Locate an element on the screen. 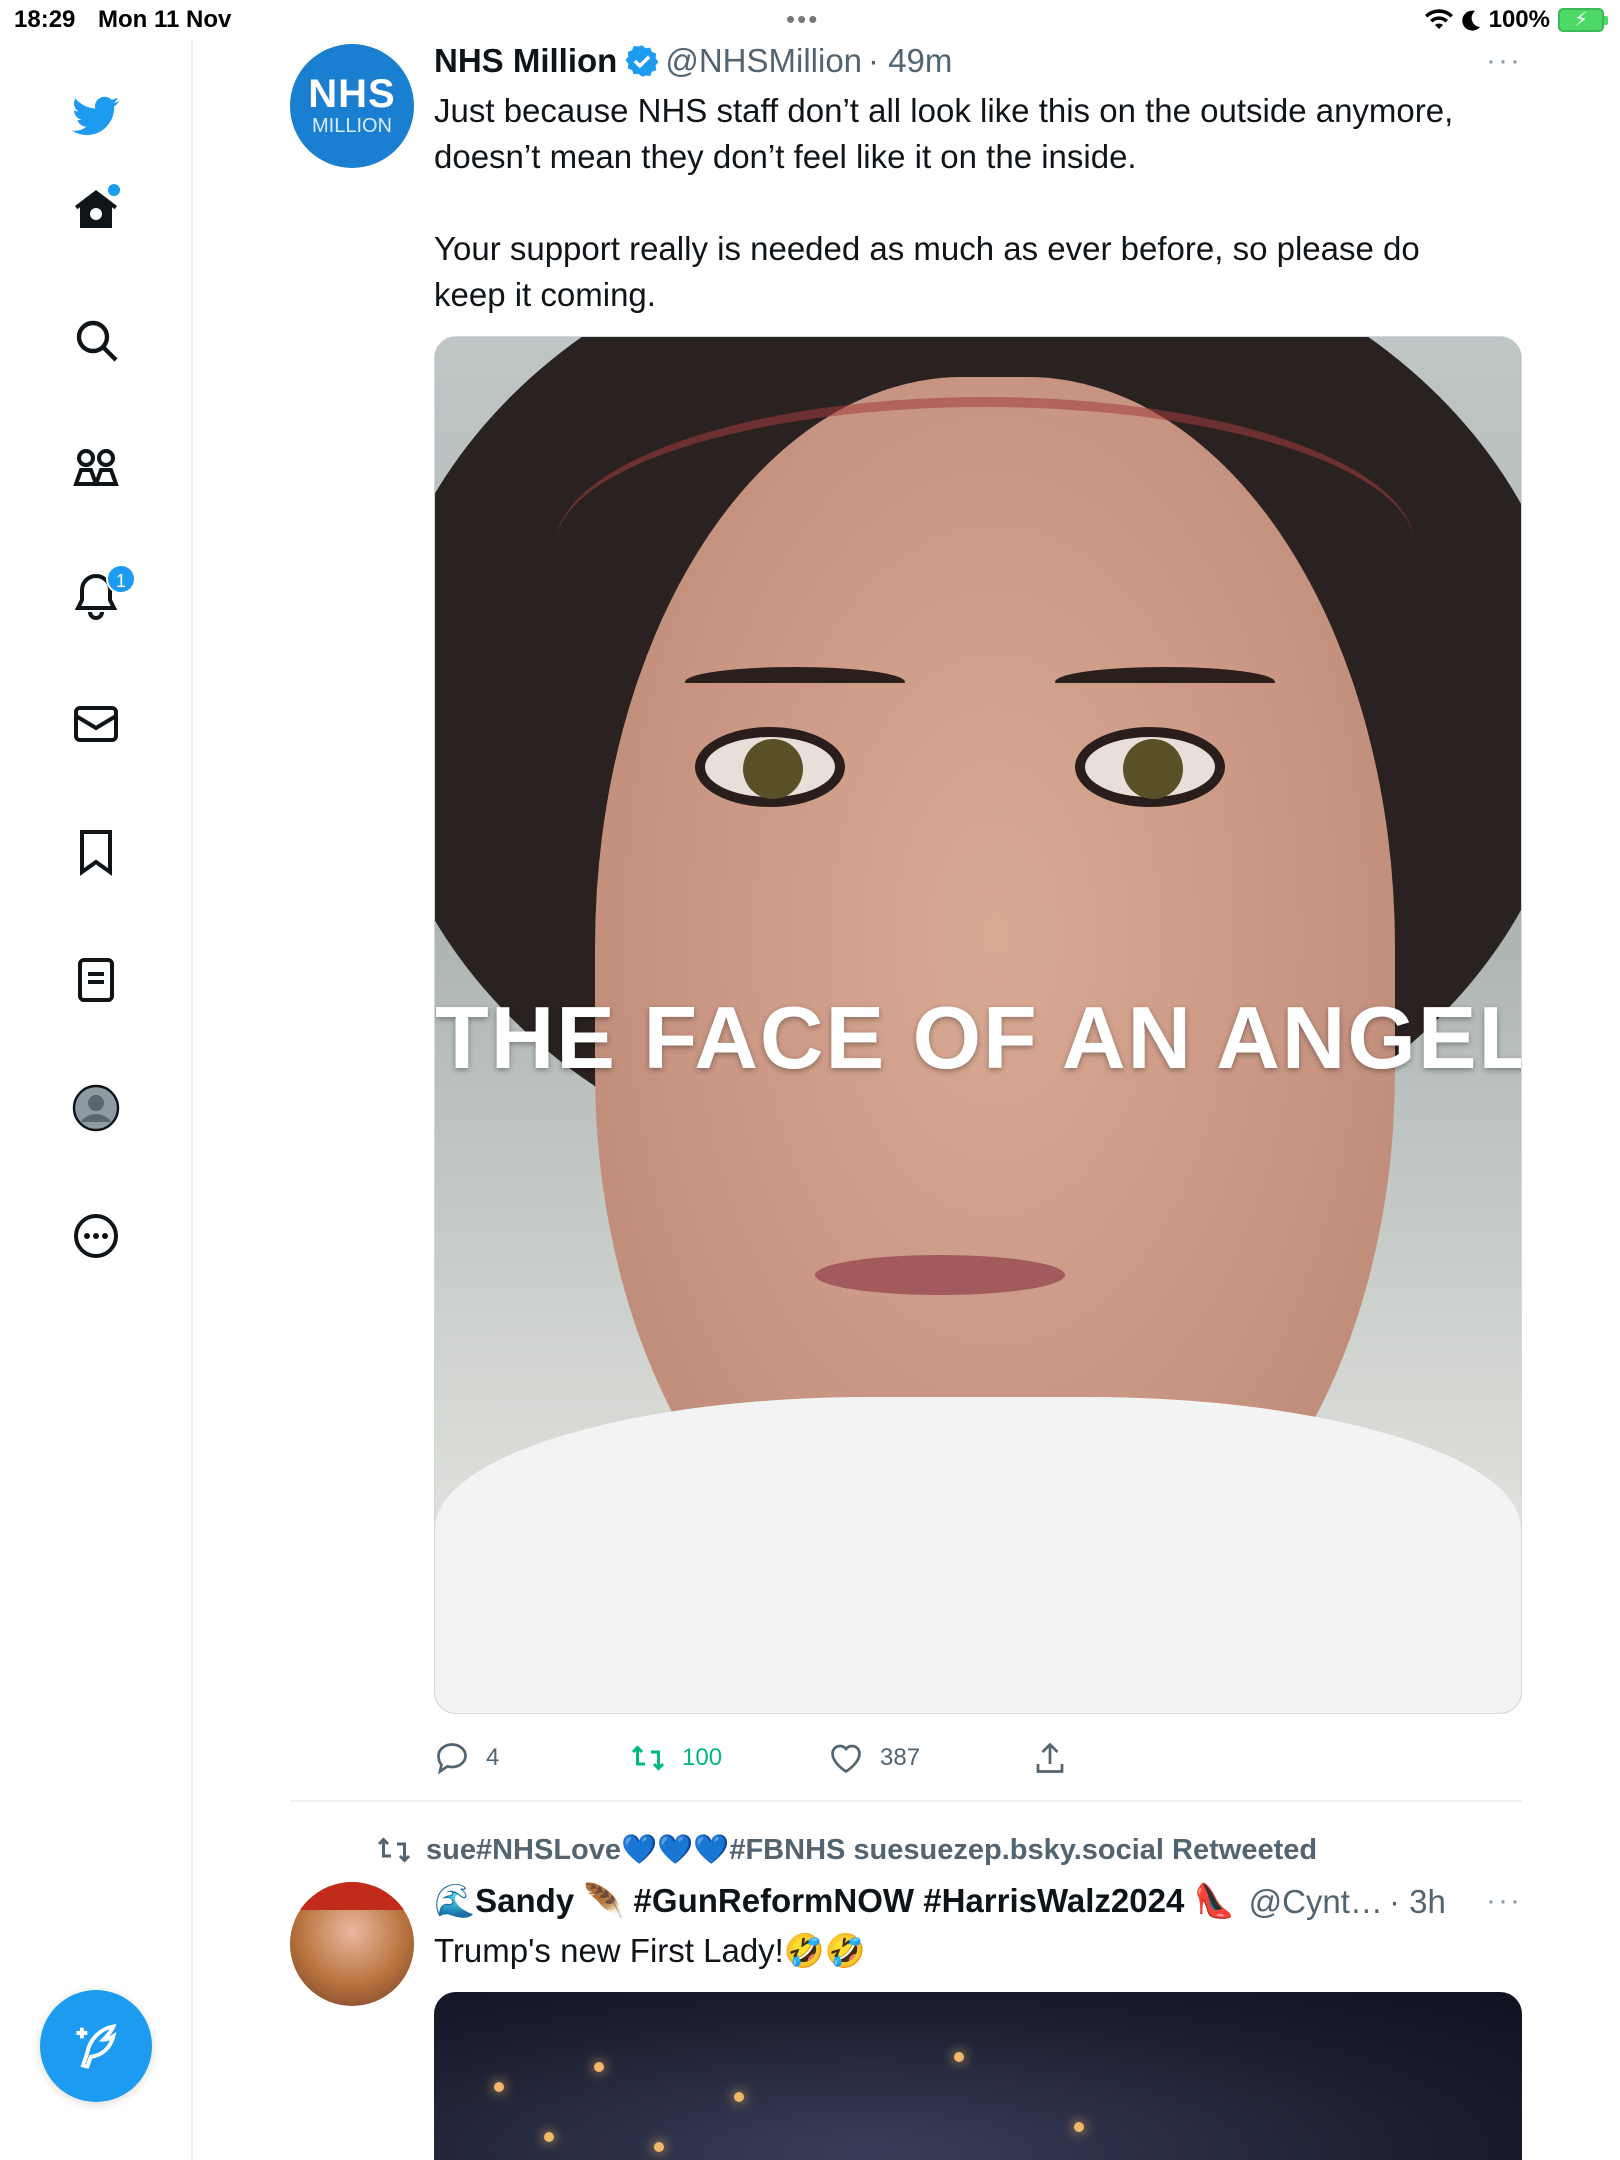 This screenshot has height=2160, width=1620. battery-percent: 100% is located at coordinates (1519, 19).